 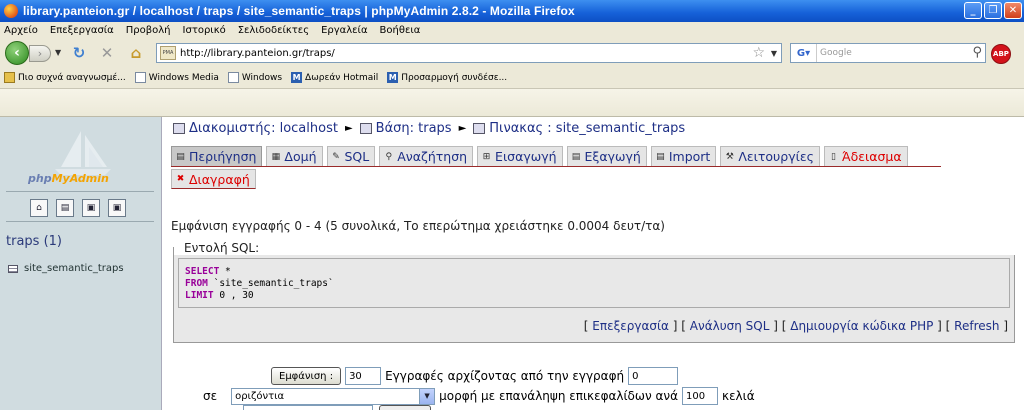 I want to click on refresh-link: Refresh, so click(x=976, y=326).